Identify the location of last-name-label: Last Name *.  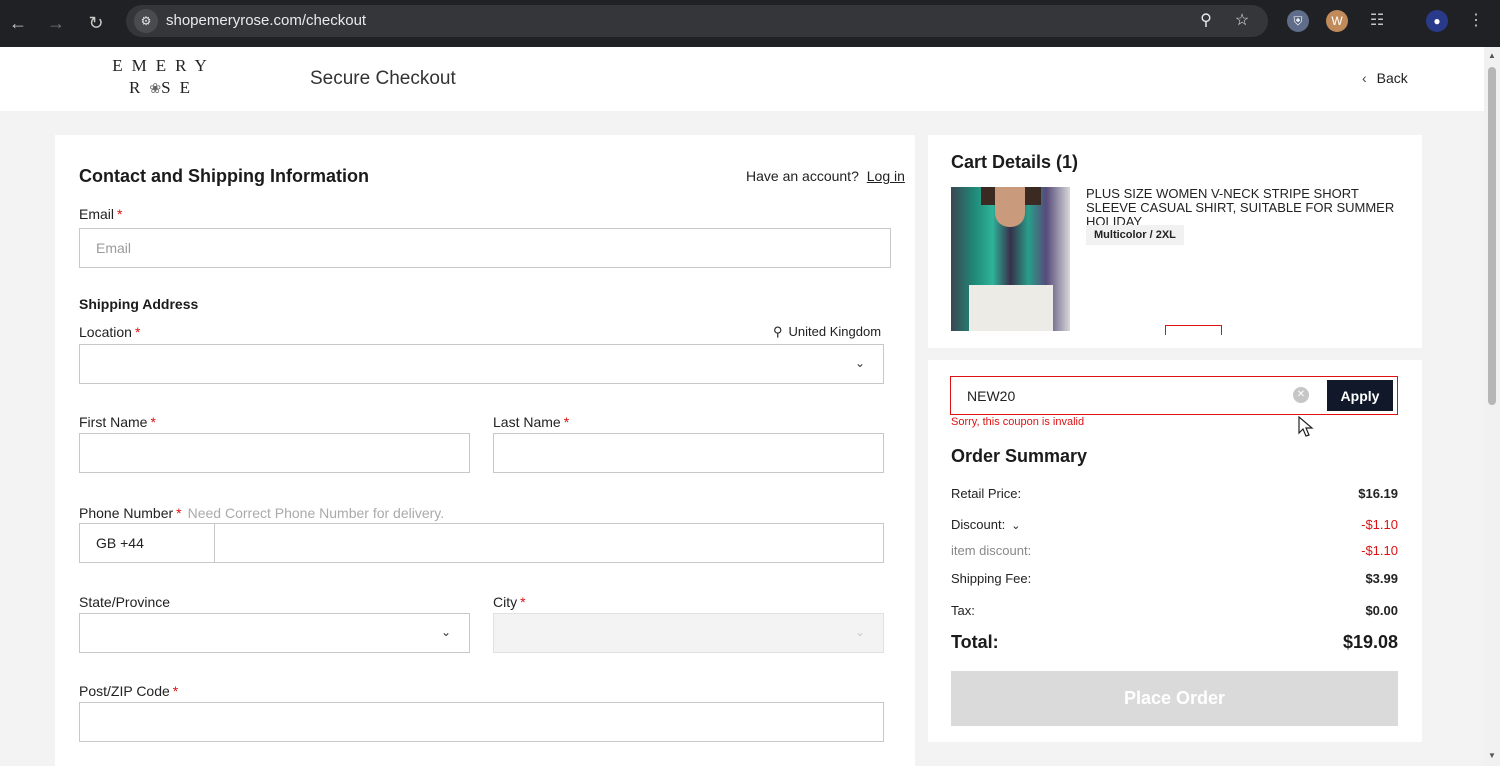
(531, 422).